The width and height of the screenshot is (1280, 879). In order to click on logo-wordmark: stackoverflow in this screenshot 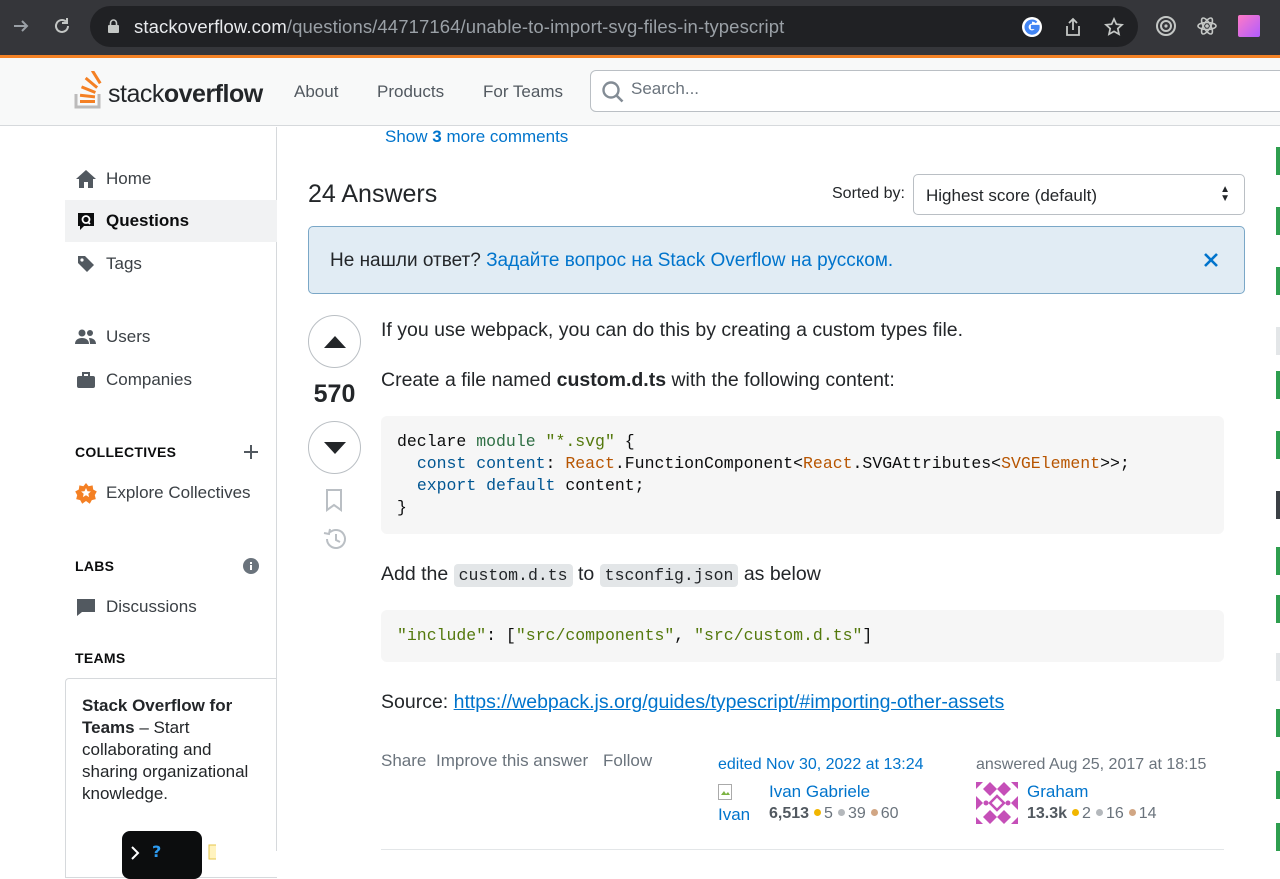, I will do `click(185, 94)`.